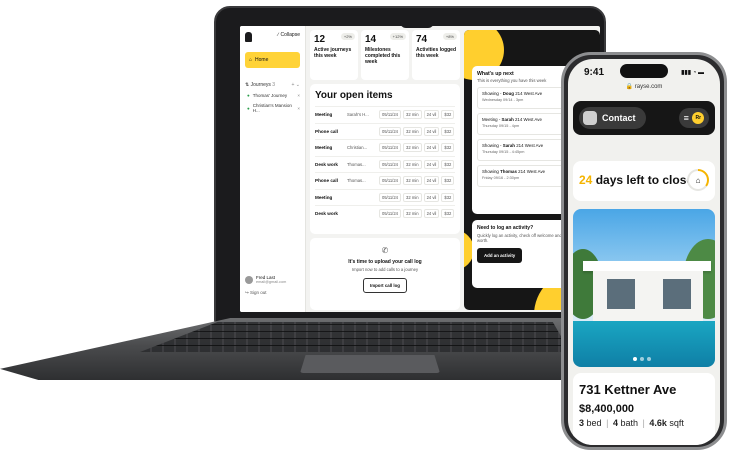  I want to click on contact-label: Contact, so click(619, 118).